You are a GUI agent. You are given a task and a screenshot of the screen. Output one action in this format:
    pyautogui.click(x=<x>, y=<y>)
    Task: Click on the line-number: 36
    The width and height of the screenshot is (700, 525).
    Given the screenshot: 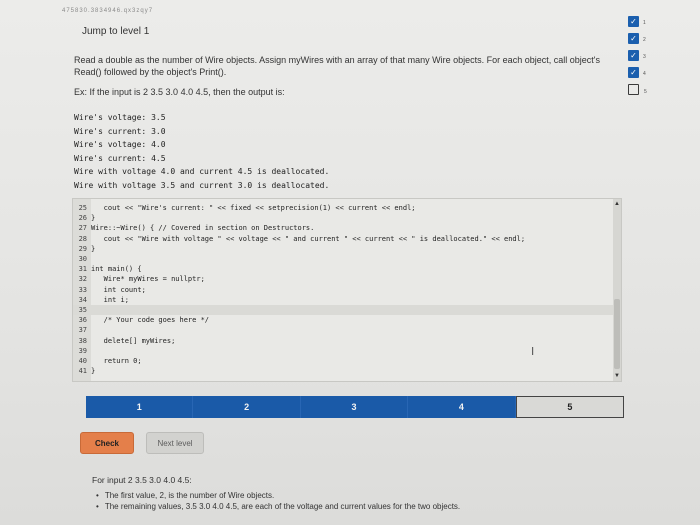 What is the action you would take?
    pyautogui.click(x=82, y=320)
    